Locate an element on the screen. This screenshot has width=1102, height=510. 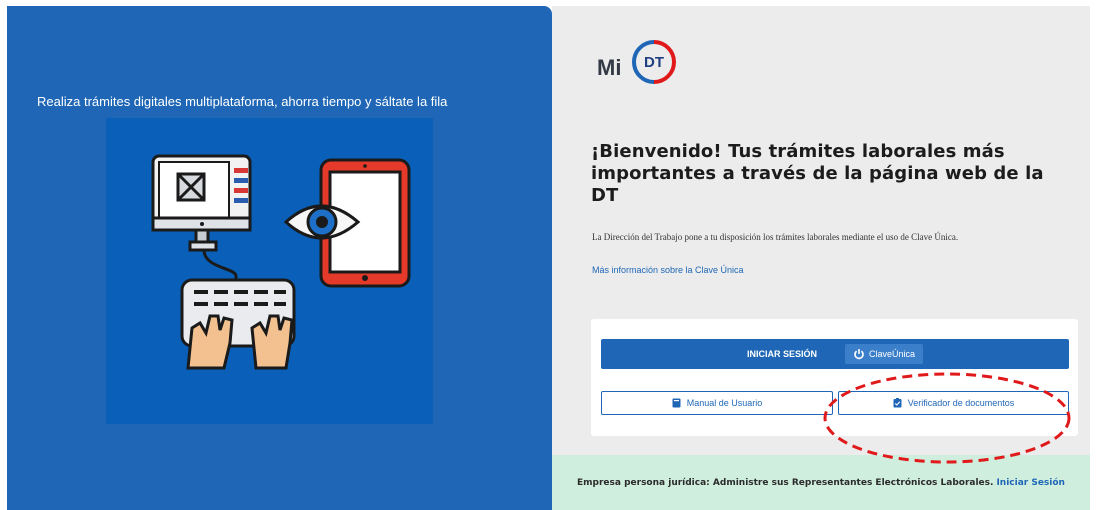
footer-login-link: Iniciar Sesión is located at coordinates (1030, 483).